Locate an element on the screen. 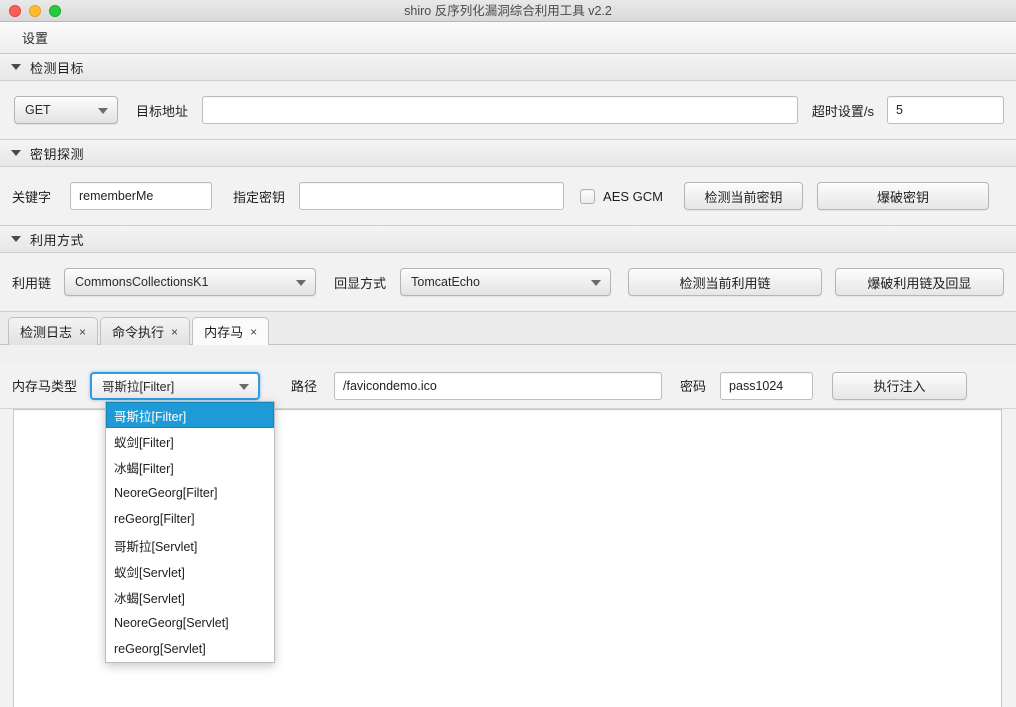 The image size is (1016, 707). dropdown-option-6-label: 蚁剑[Servlet] is located at coordinates (149, 572).